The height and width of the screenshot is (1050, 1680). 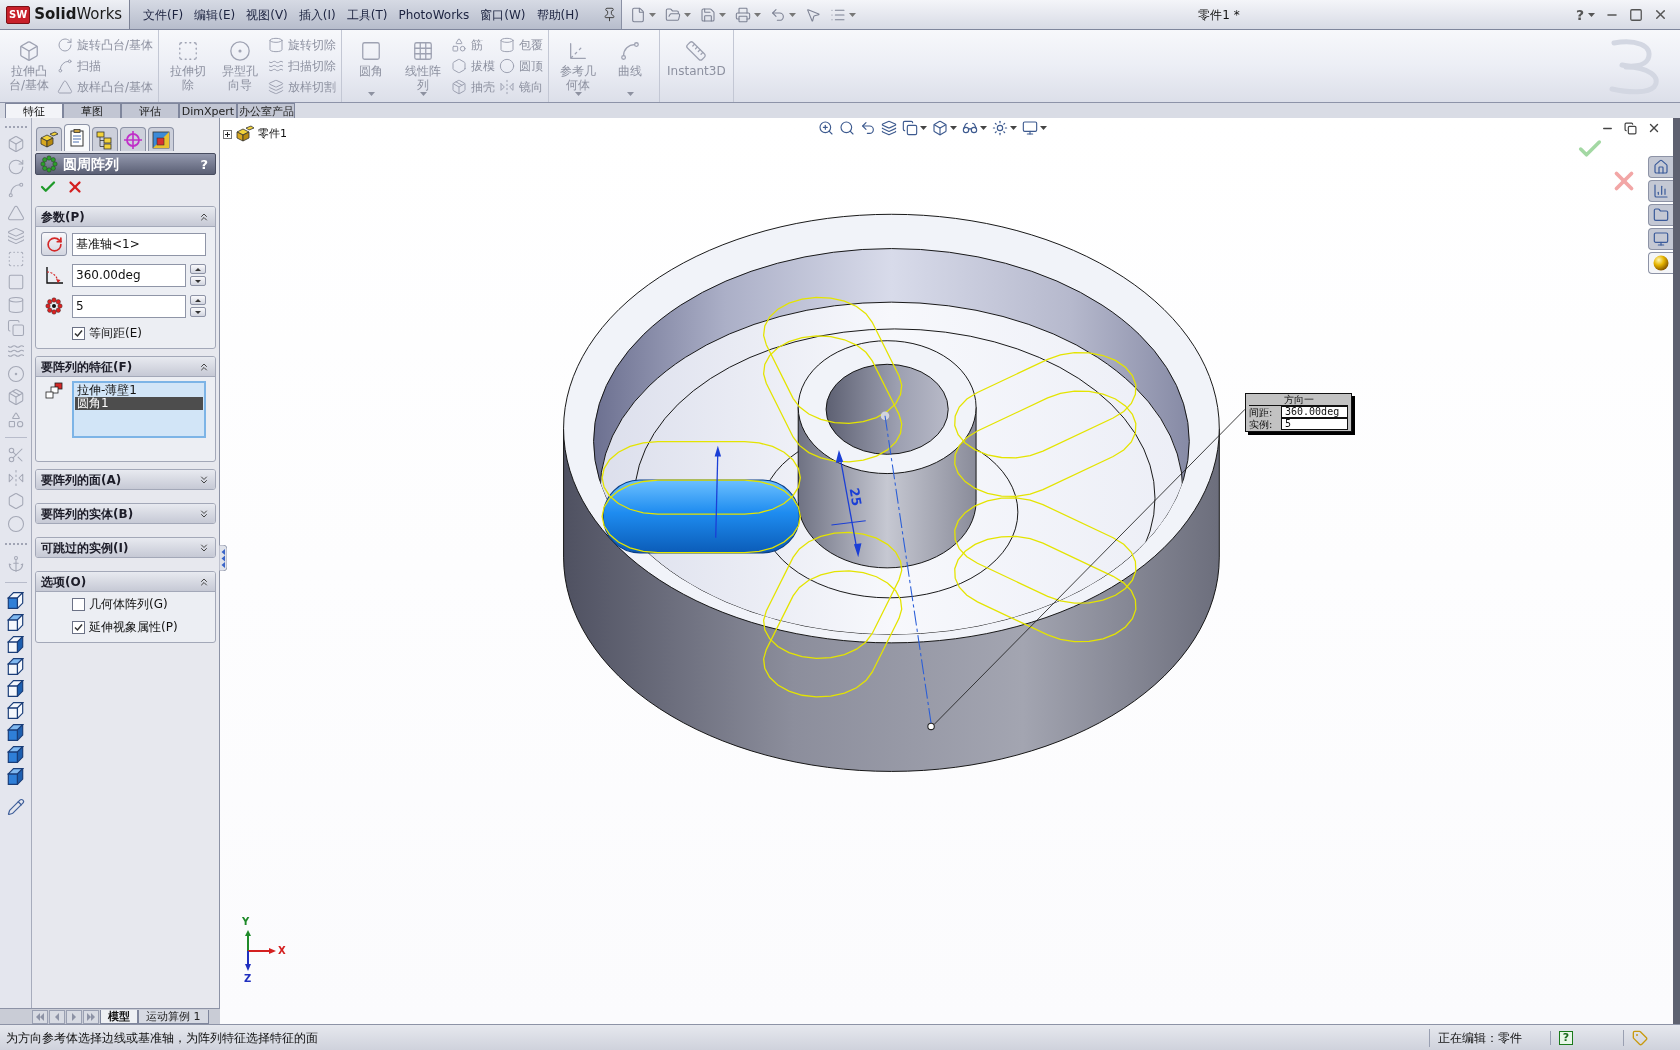 What do you see at coordinates (215, 14) in the screenshot?
I see `menu-item: 编辑(E)` at bounding box center [215, 14].